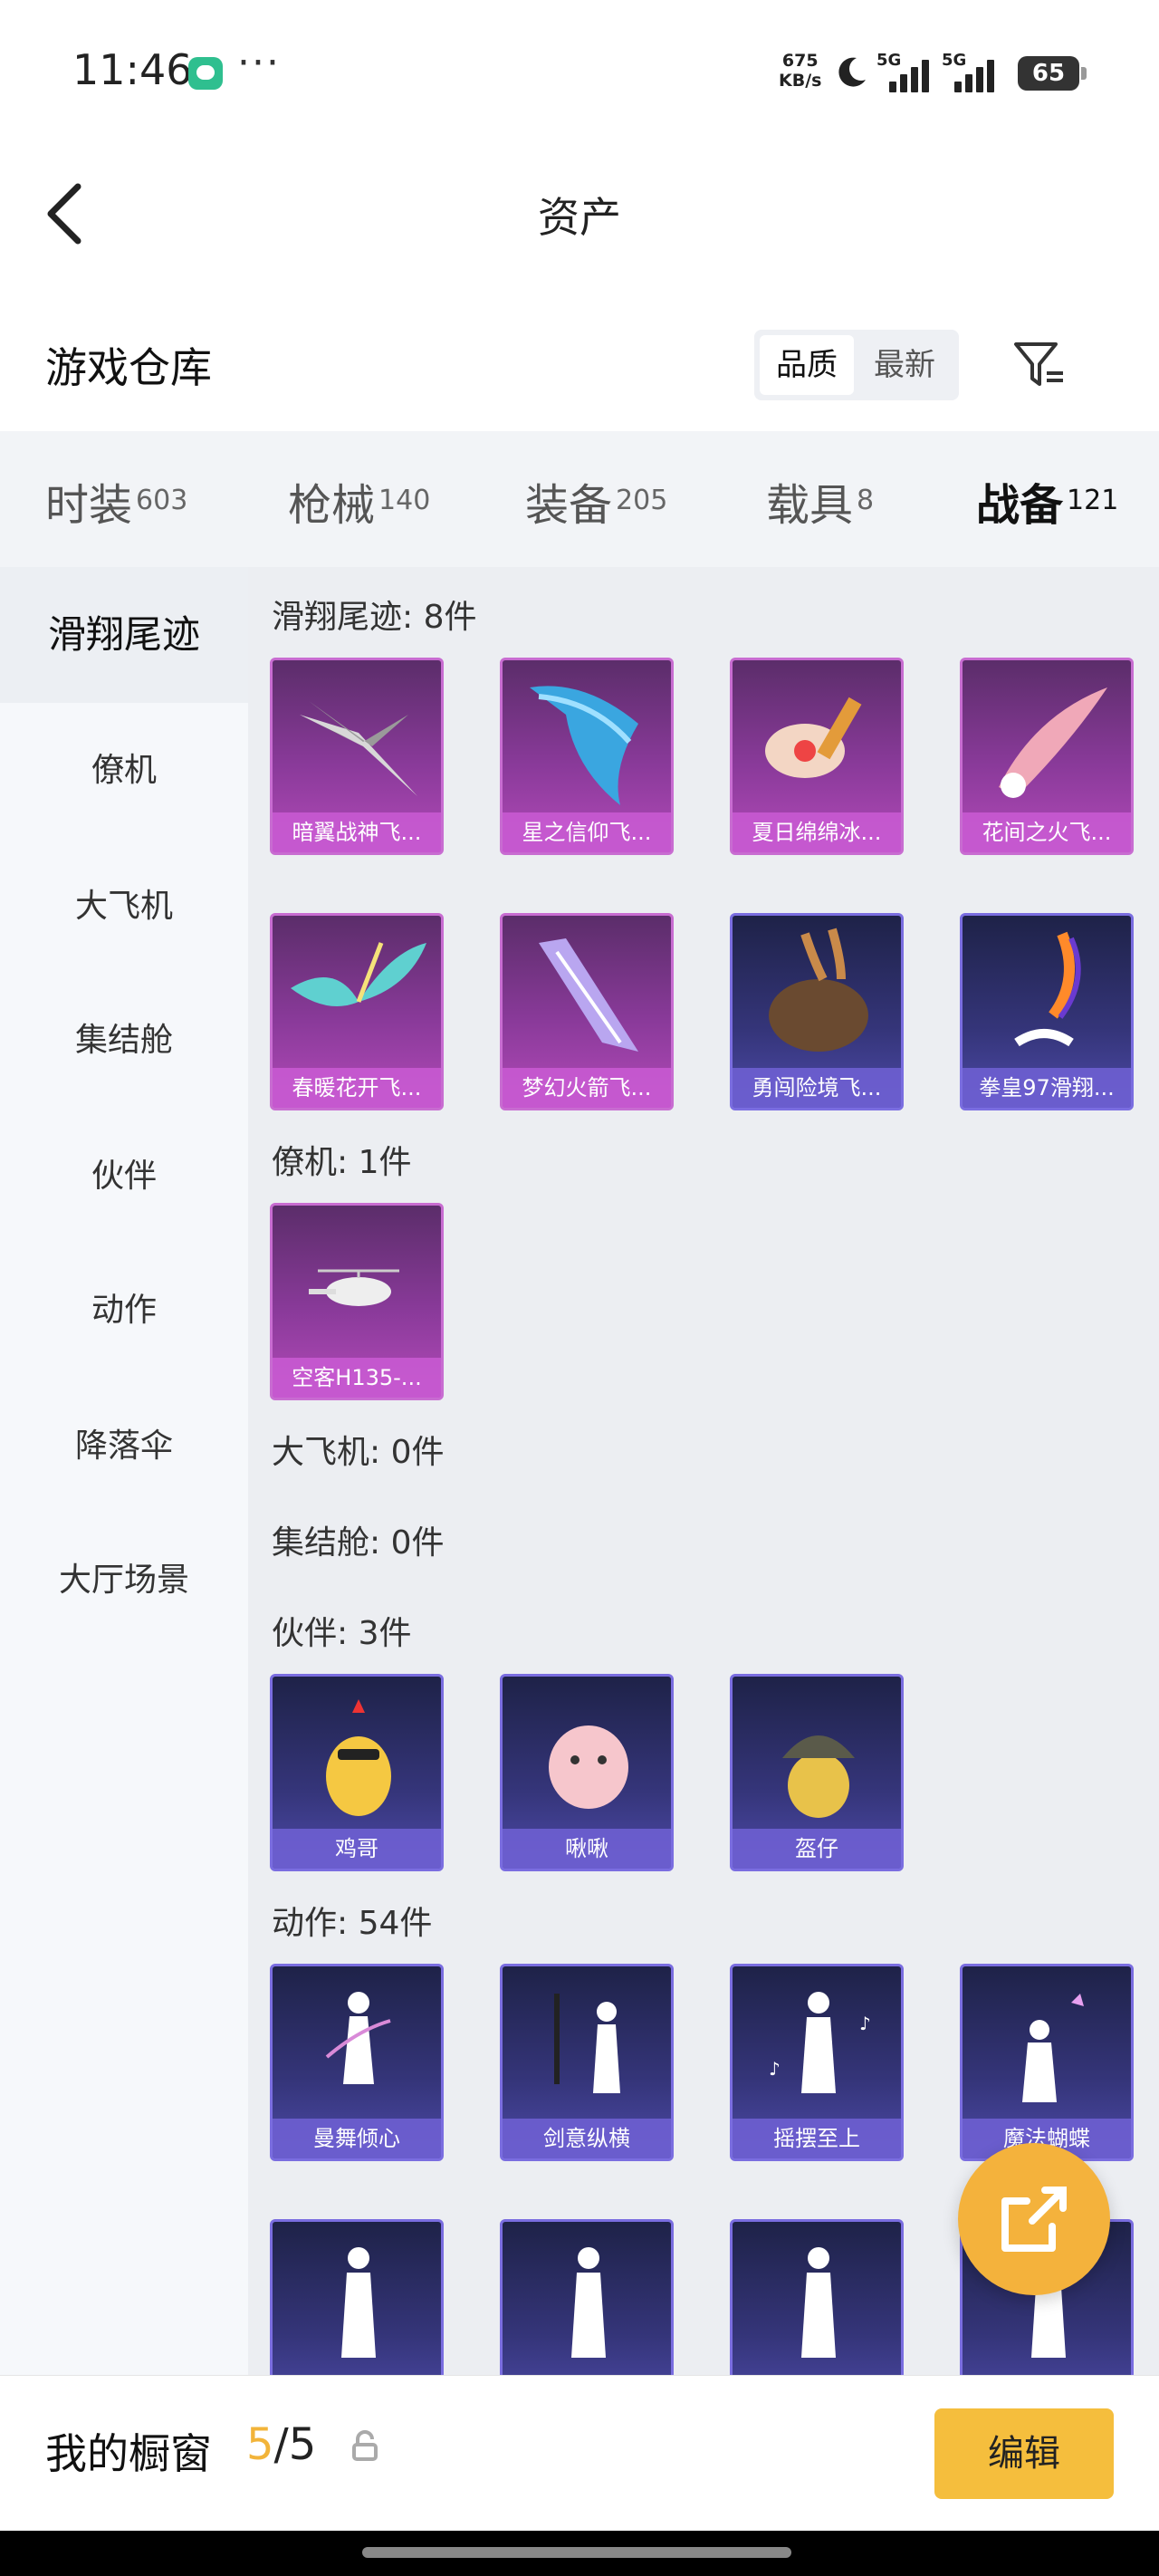 This screenshot has width=1159, height=2576. I want to click on swing-action-image: ♪ ♪, so click(820, 2042).